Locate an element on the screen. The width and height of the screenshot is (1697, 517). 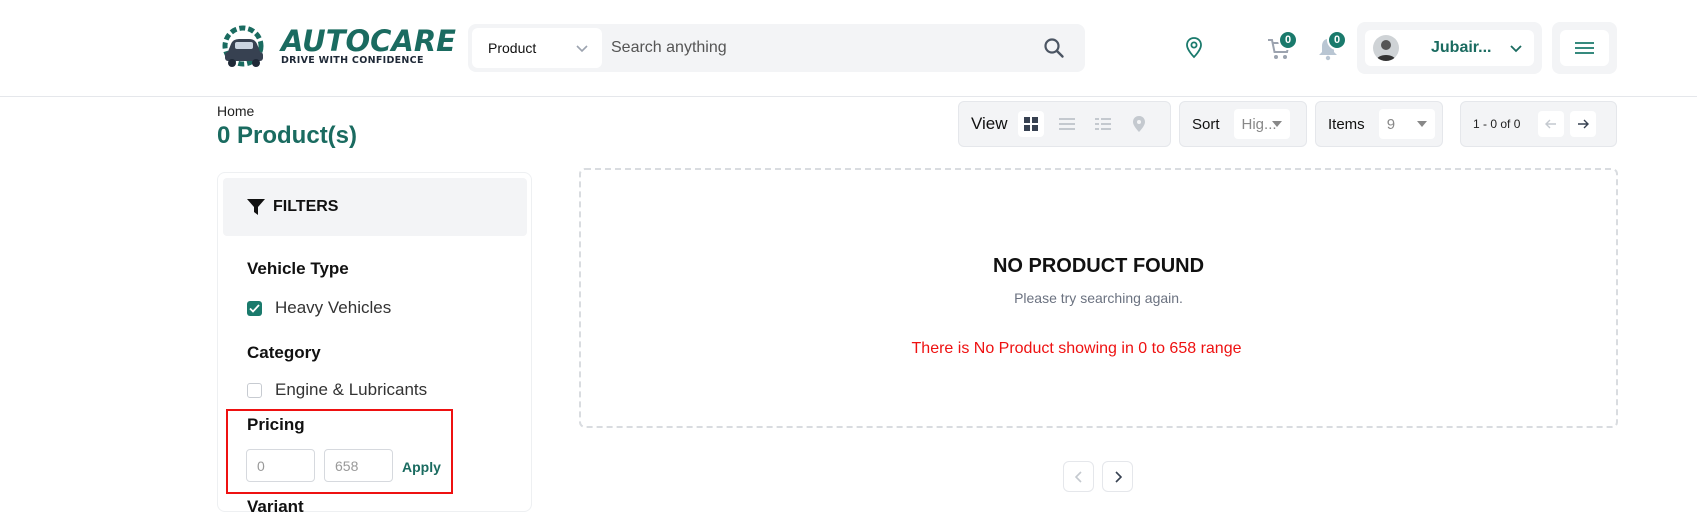
autocare-logo: AUTOCARE DRIVE WITH CONFIDENCE is located at coordinates (336, 46).